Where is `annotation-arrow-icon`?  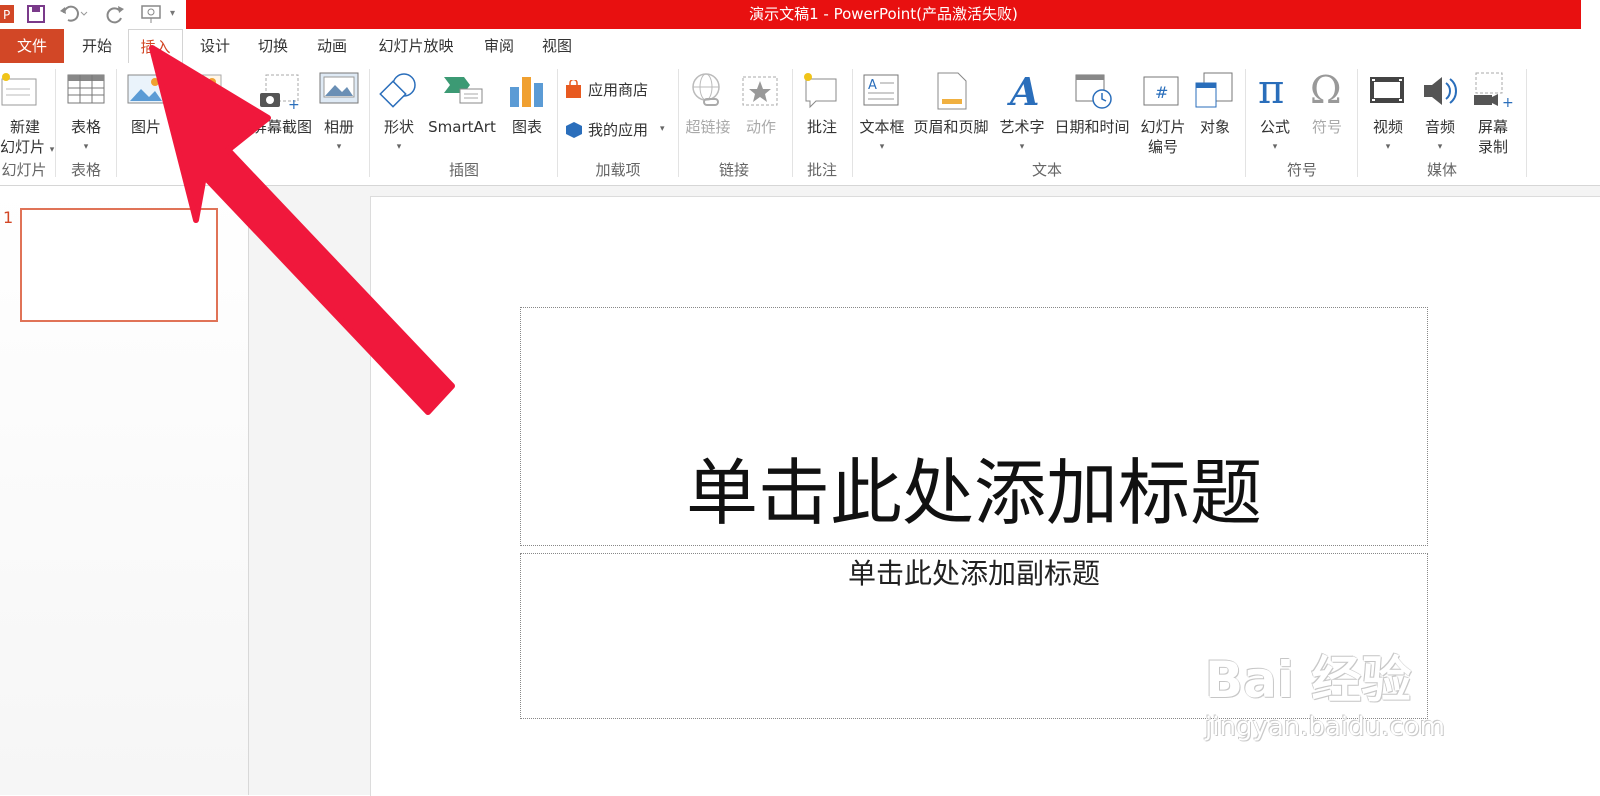 annotation-arrow-icon is located at coordinates (302, 230).